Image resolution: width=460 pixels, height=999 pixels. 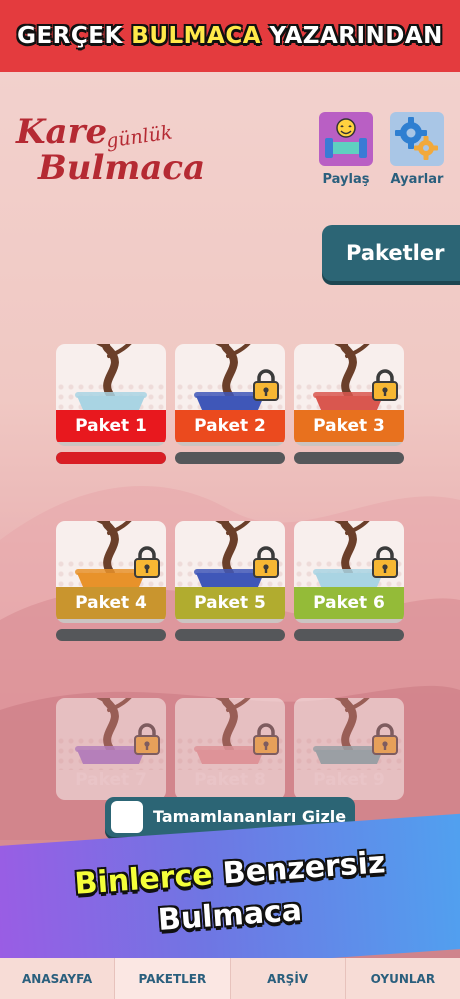 I want to click on settings-button: Ayarlar, so click(x=417, y=149).